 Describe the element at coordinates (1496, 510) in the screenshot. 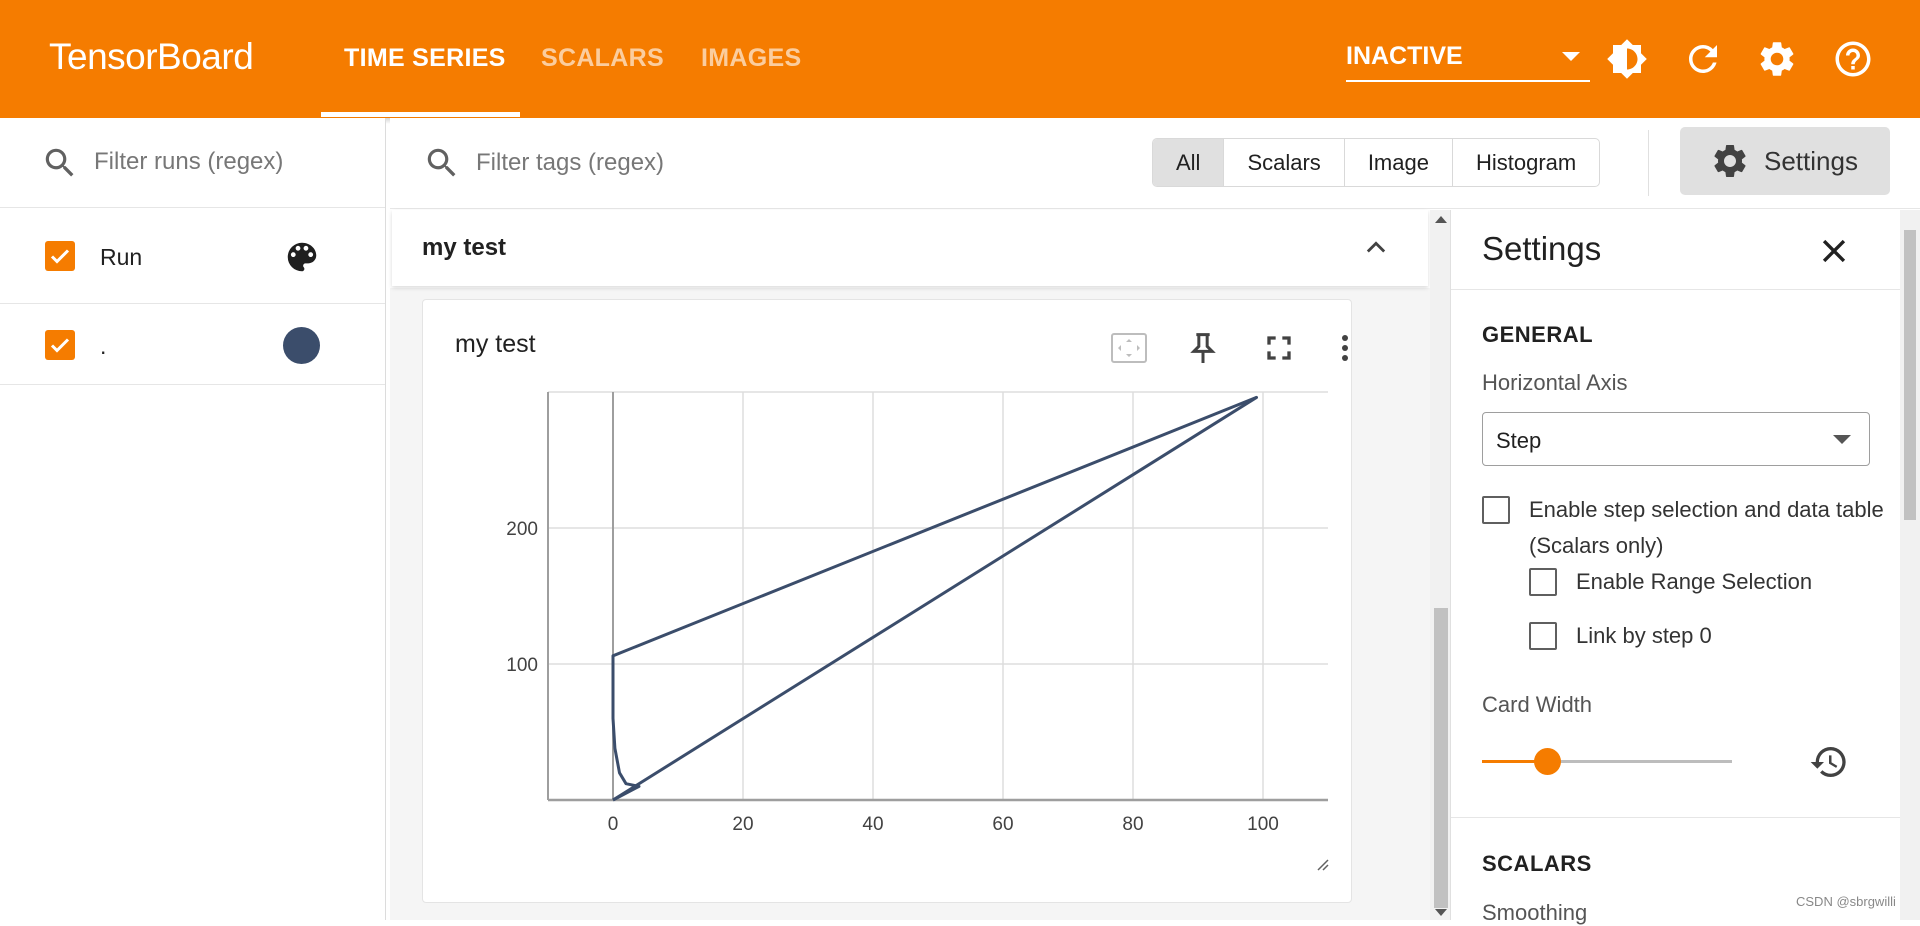

I see `step-selection-checkbox` at that location.